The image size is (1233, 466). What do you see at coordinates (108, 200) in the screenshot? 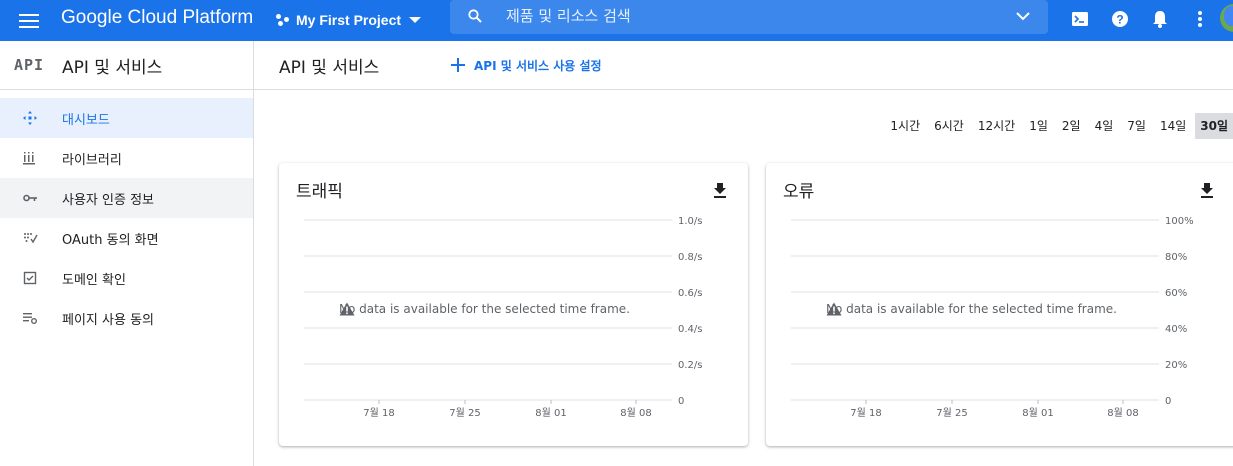
I see `sidebar-item-label: 사용자 인증 정보` at bounding box center [108, 200].